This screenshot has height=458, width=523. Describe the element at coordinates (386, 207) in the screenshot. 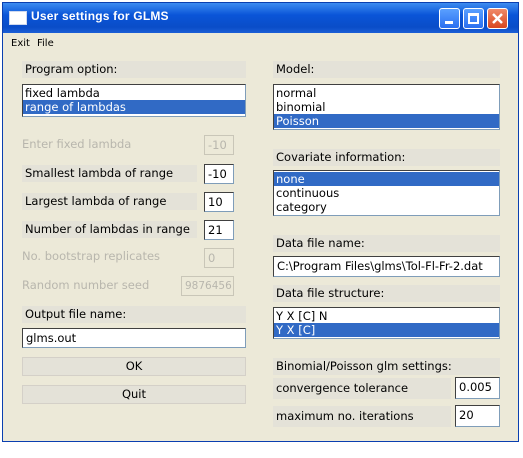

I see `list-item: category` at that location.